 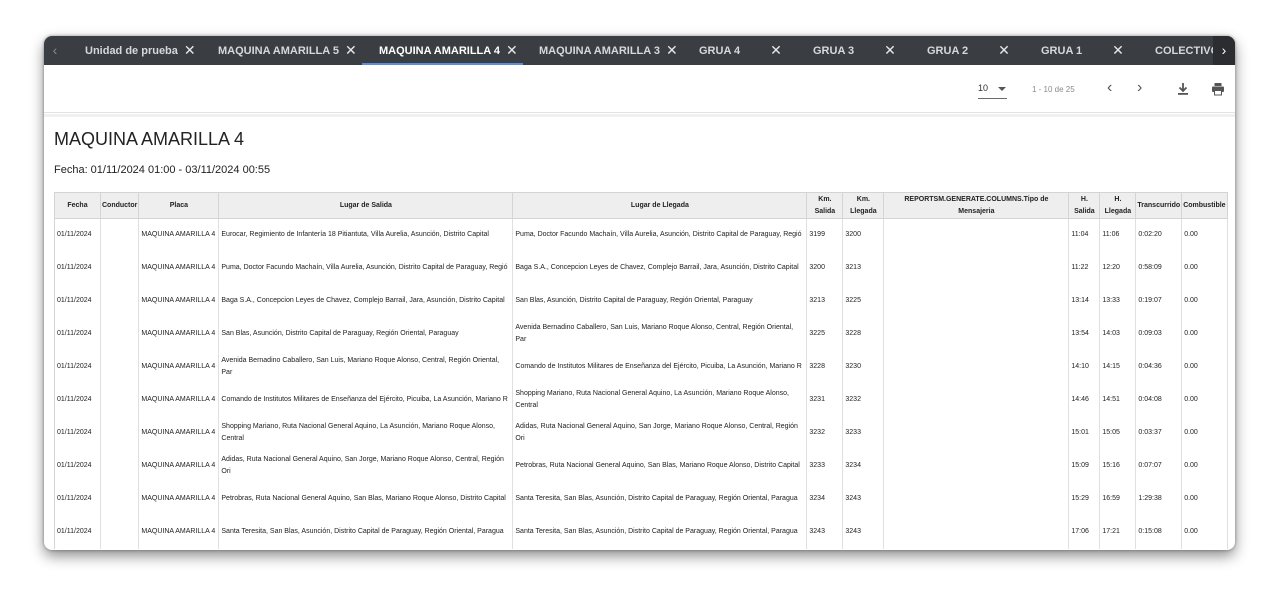 I want to click on tab-colectivo: COLECTIVO, so click(x=1187, y=50).